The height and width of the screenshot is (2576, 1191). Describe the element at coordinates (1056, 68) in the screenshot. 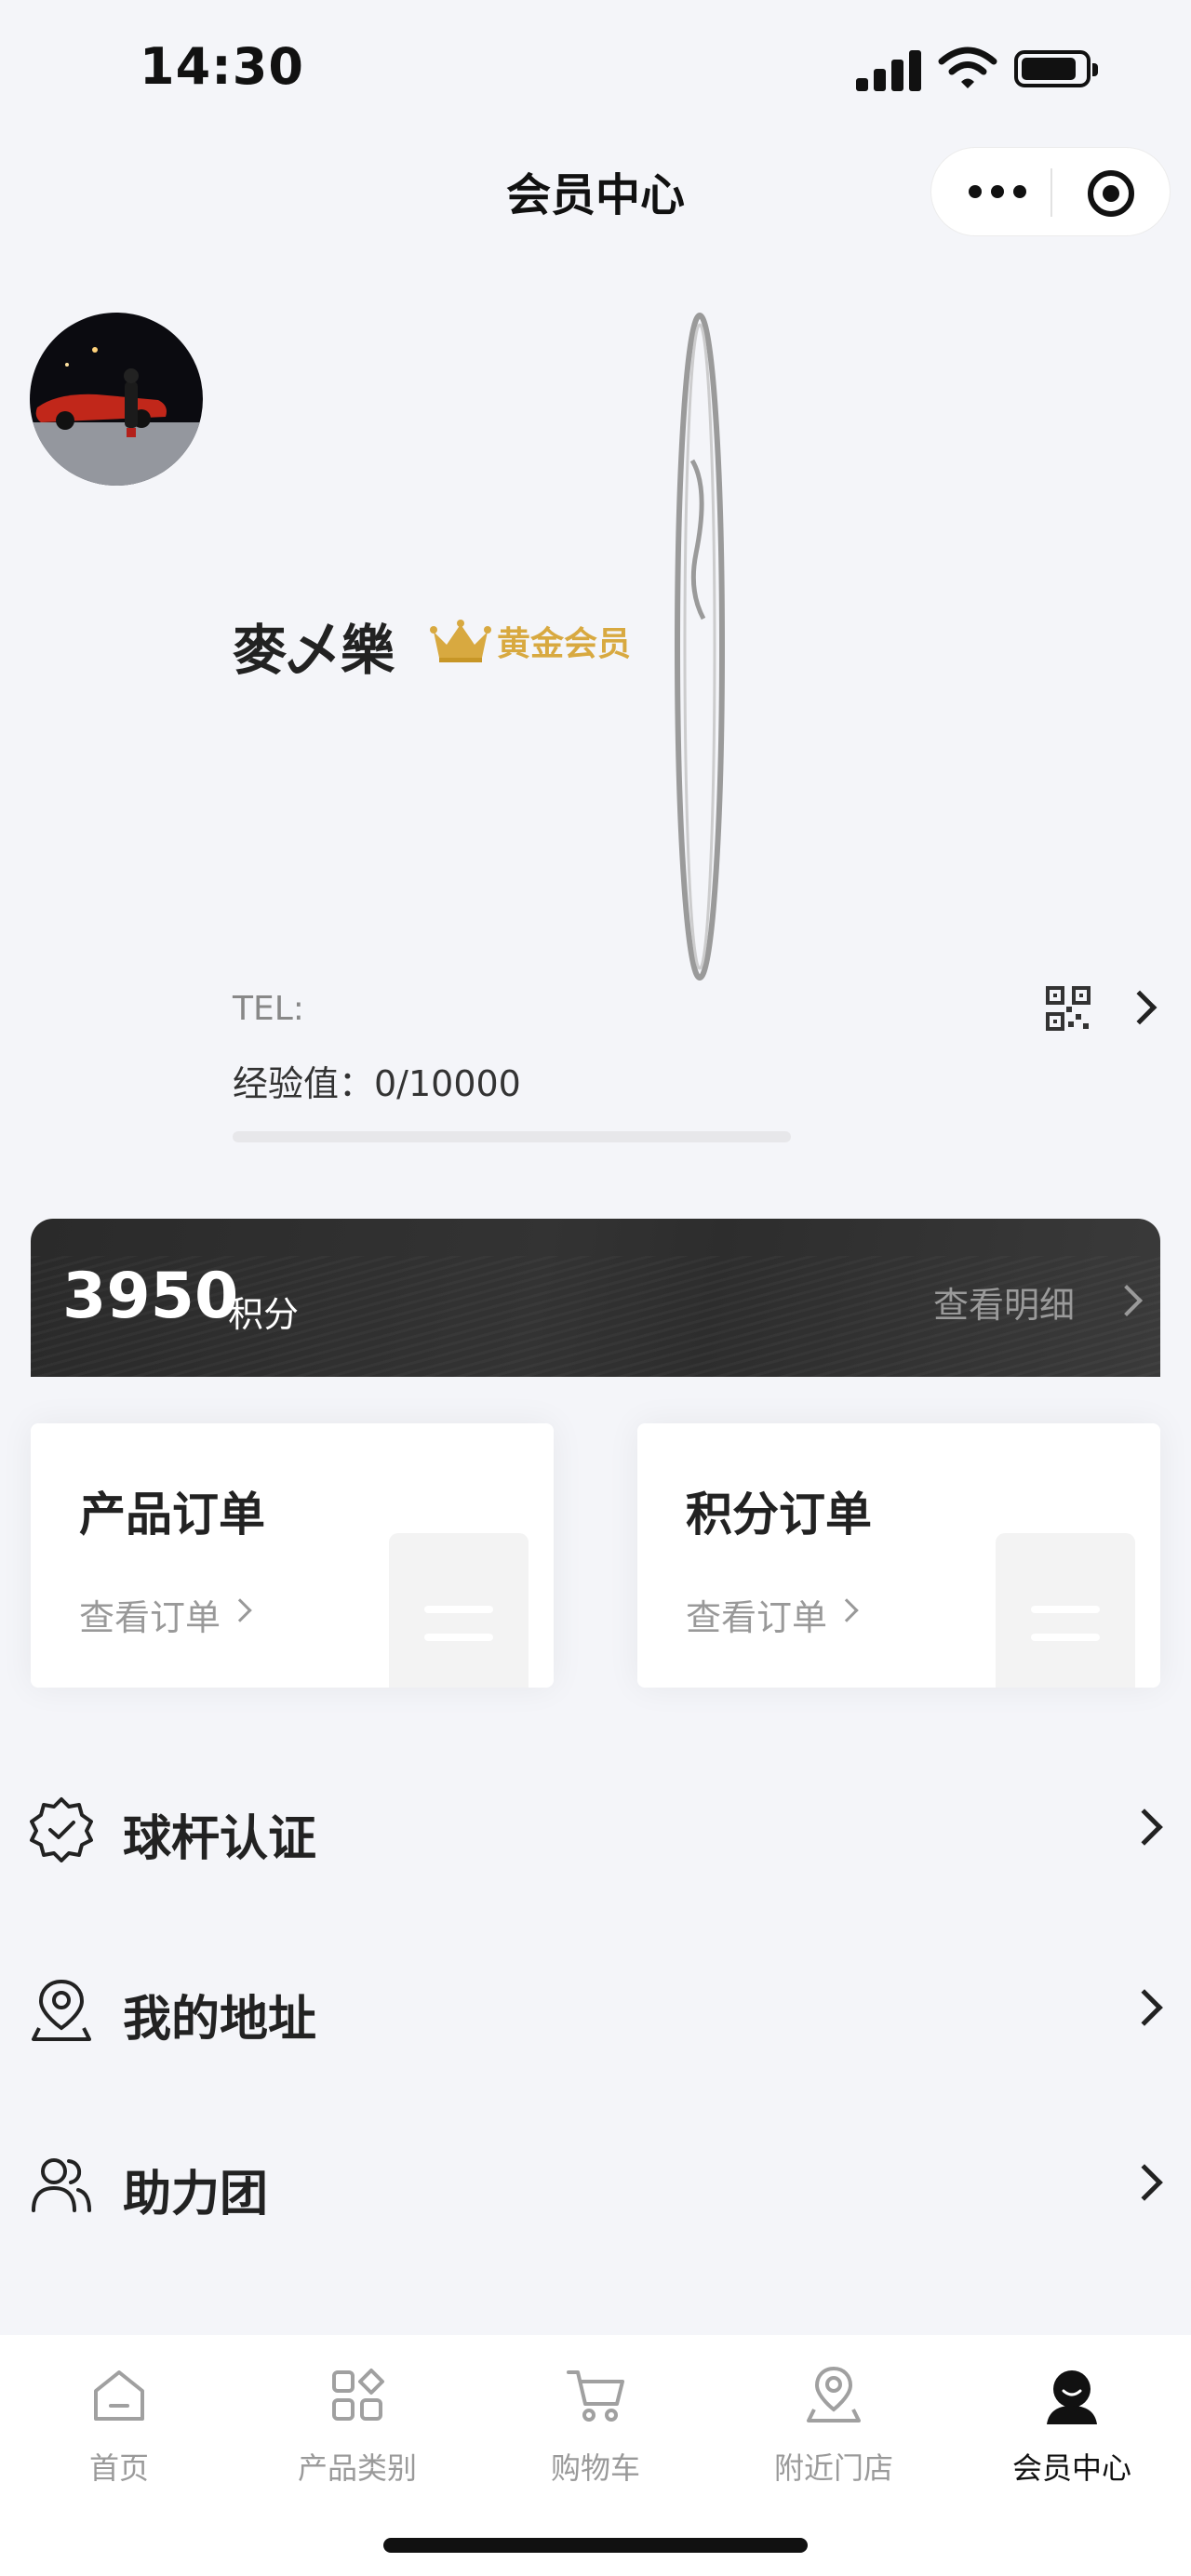

I see `battery-icon` at that location.